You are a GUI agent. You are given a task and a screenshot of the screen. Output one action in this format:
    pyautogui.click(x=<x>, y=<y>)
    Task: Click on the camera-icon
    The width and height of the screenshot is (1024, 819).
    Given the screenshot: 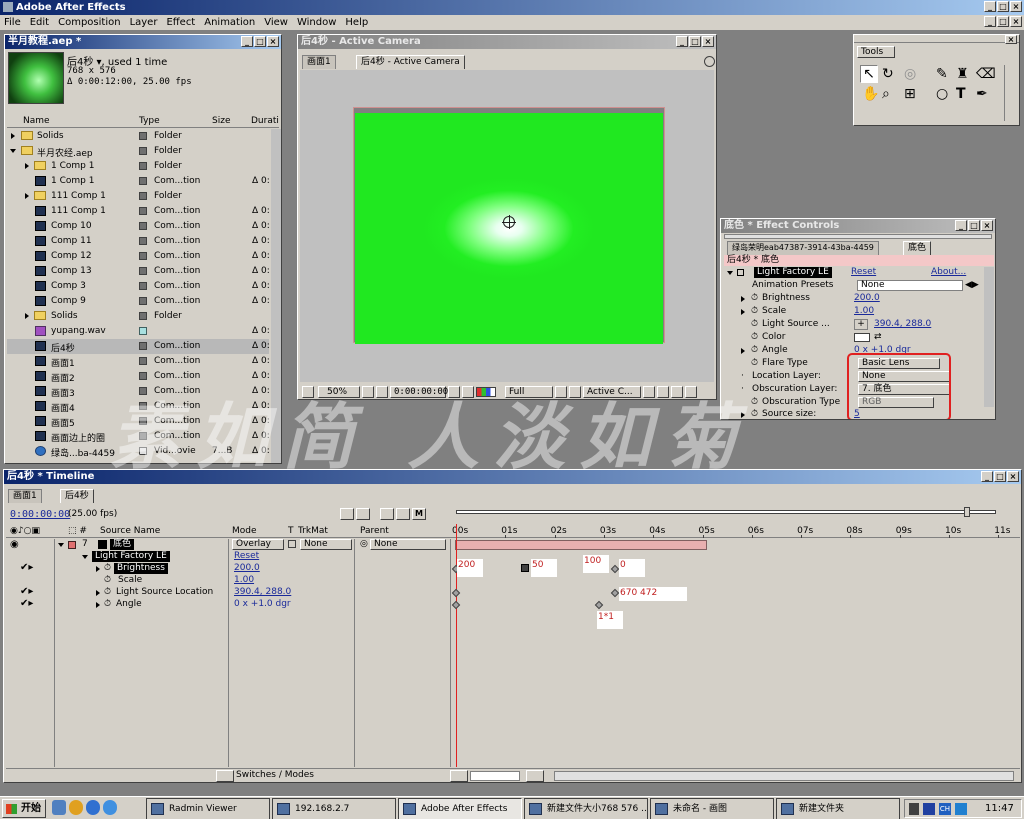 What is the action you would take?
    pyautogui.click(x=454, y=392)
    